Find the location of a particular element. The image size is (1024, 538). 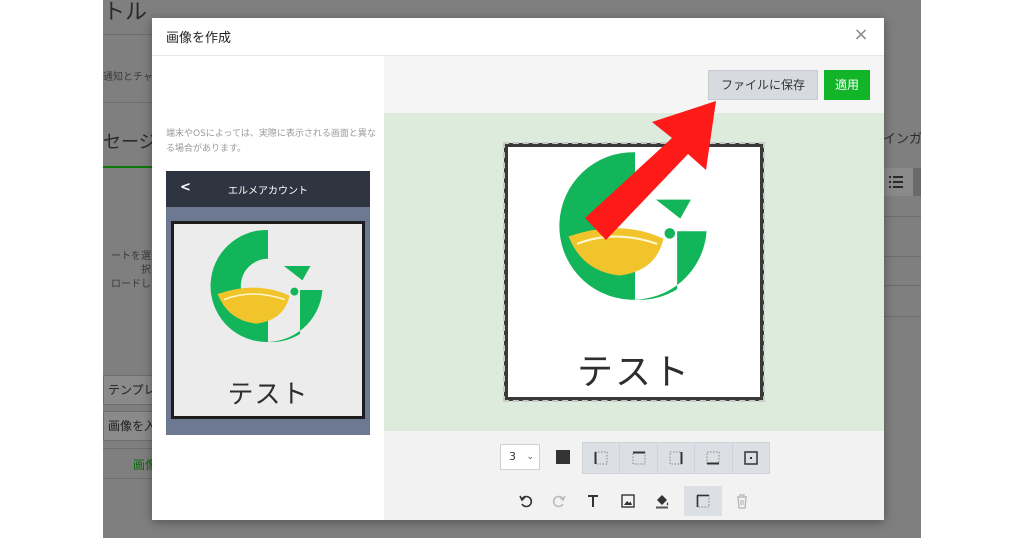

fill-icon is located at coordinates (662, 501).